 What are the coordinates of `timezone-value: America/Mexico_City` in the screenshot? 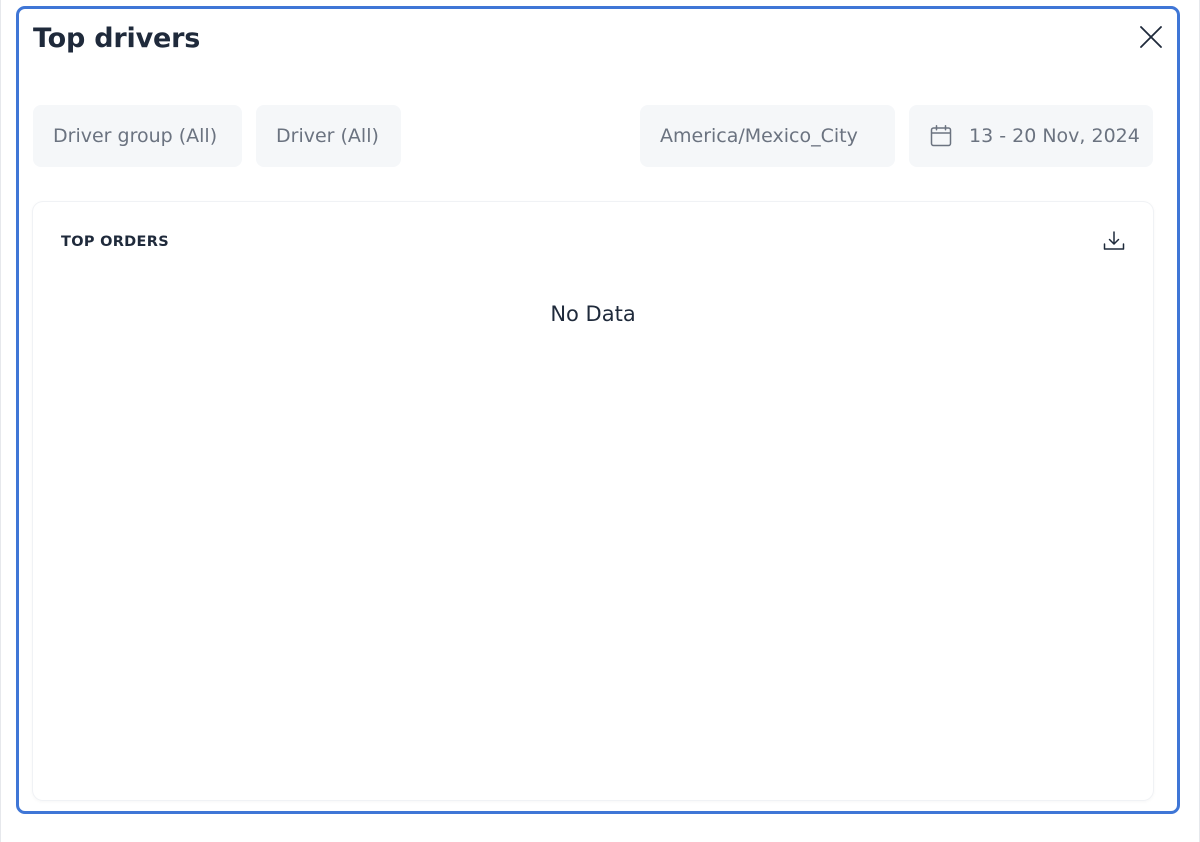 It's located at (759, 136).